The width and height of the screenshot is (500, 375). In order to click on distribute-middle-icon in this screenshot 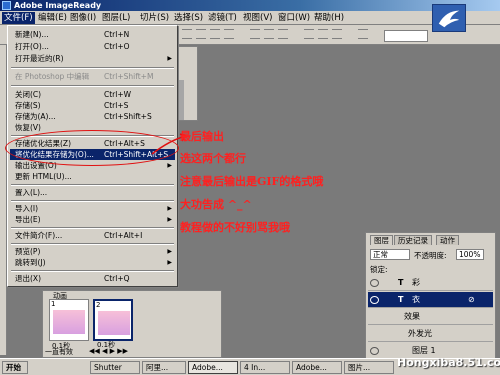, I will do `click(269, 34)`.